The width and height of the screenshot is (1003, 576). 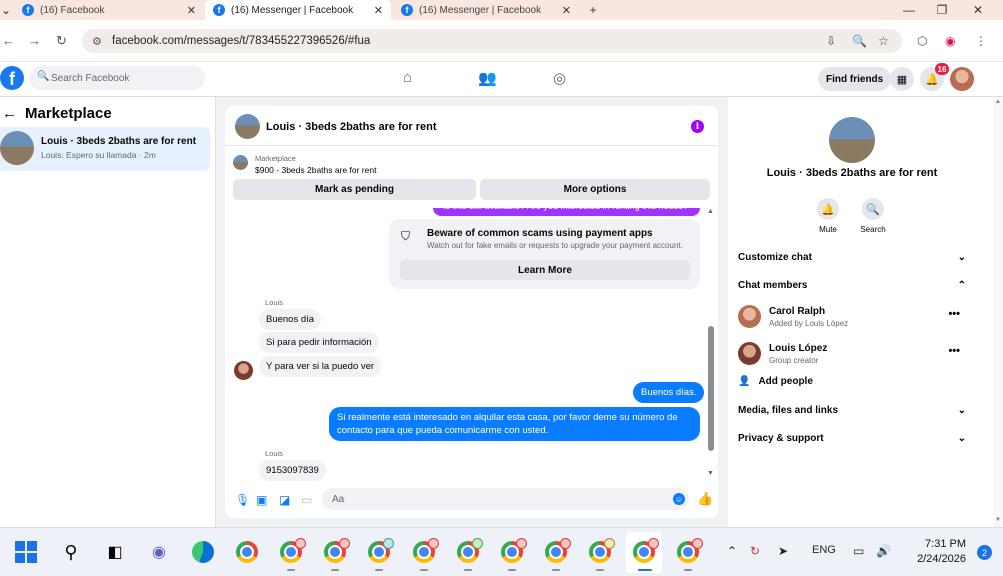 I want to click on more-options-button: More options, so click(x=595, y=189).